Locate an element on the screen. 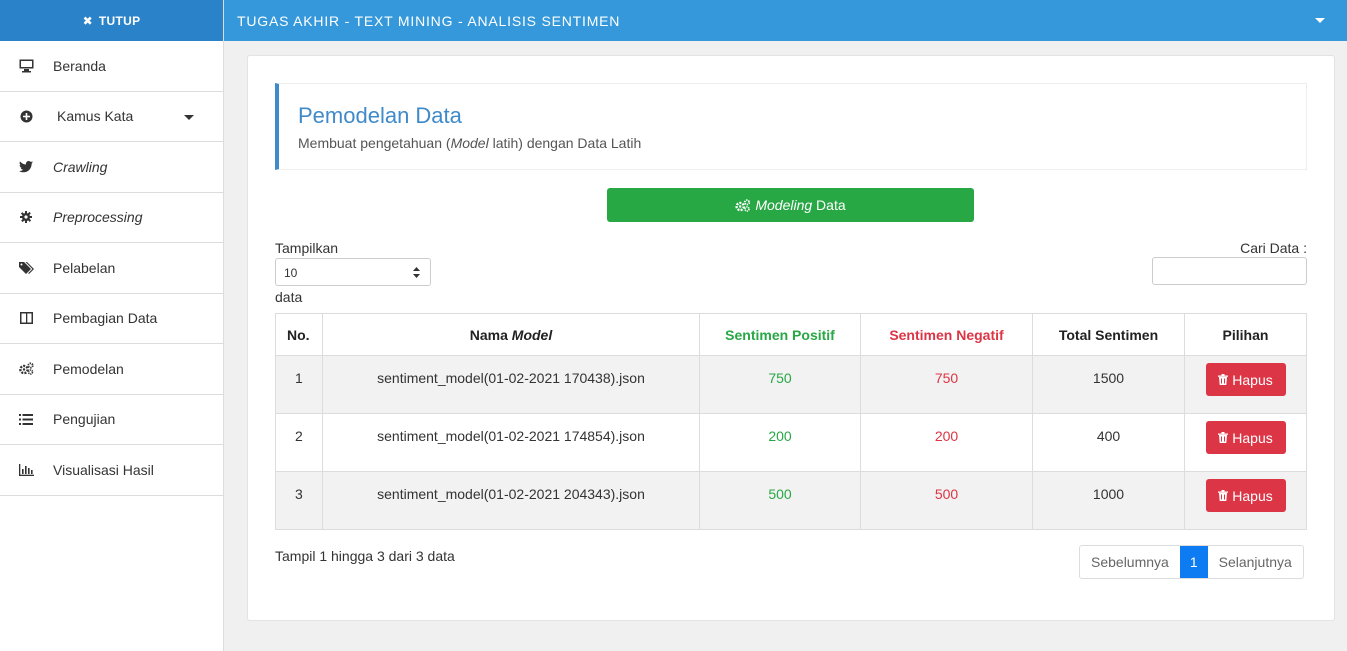 The height and width of the screenshot is (651, 1347). columns-icon is located at coordinates (26, 318).